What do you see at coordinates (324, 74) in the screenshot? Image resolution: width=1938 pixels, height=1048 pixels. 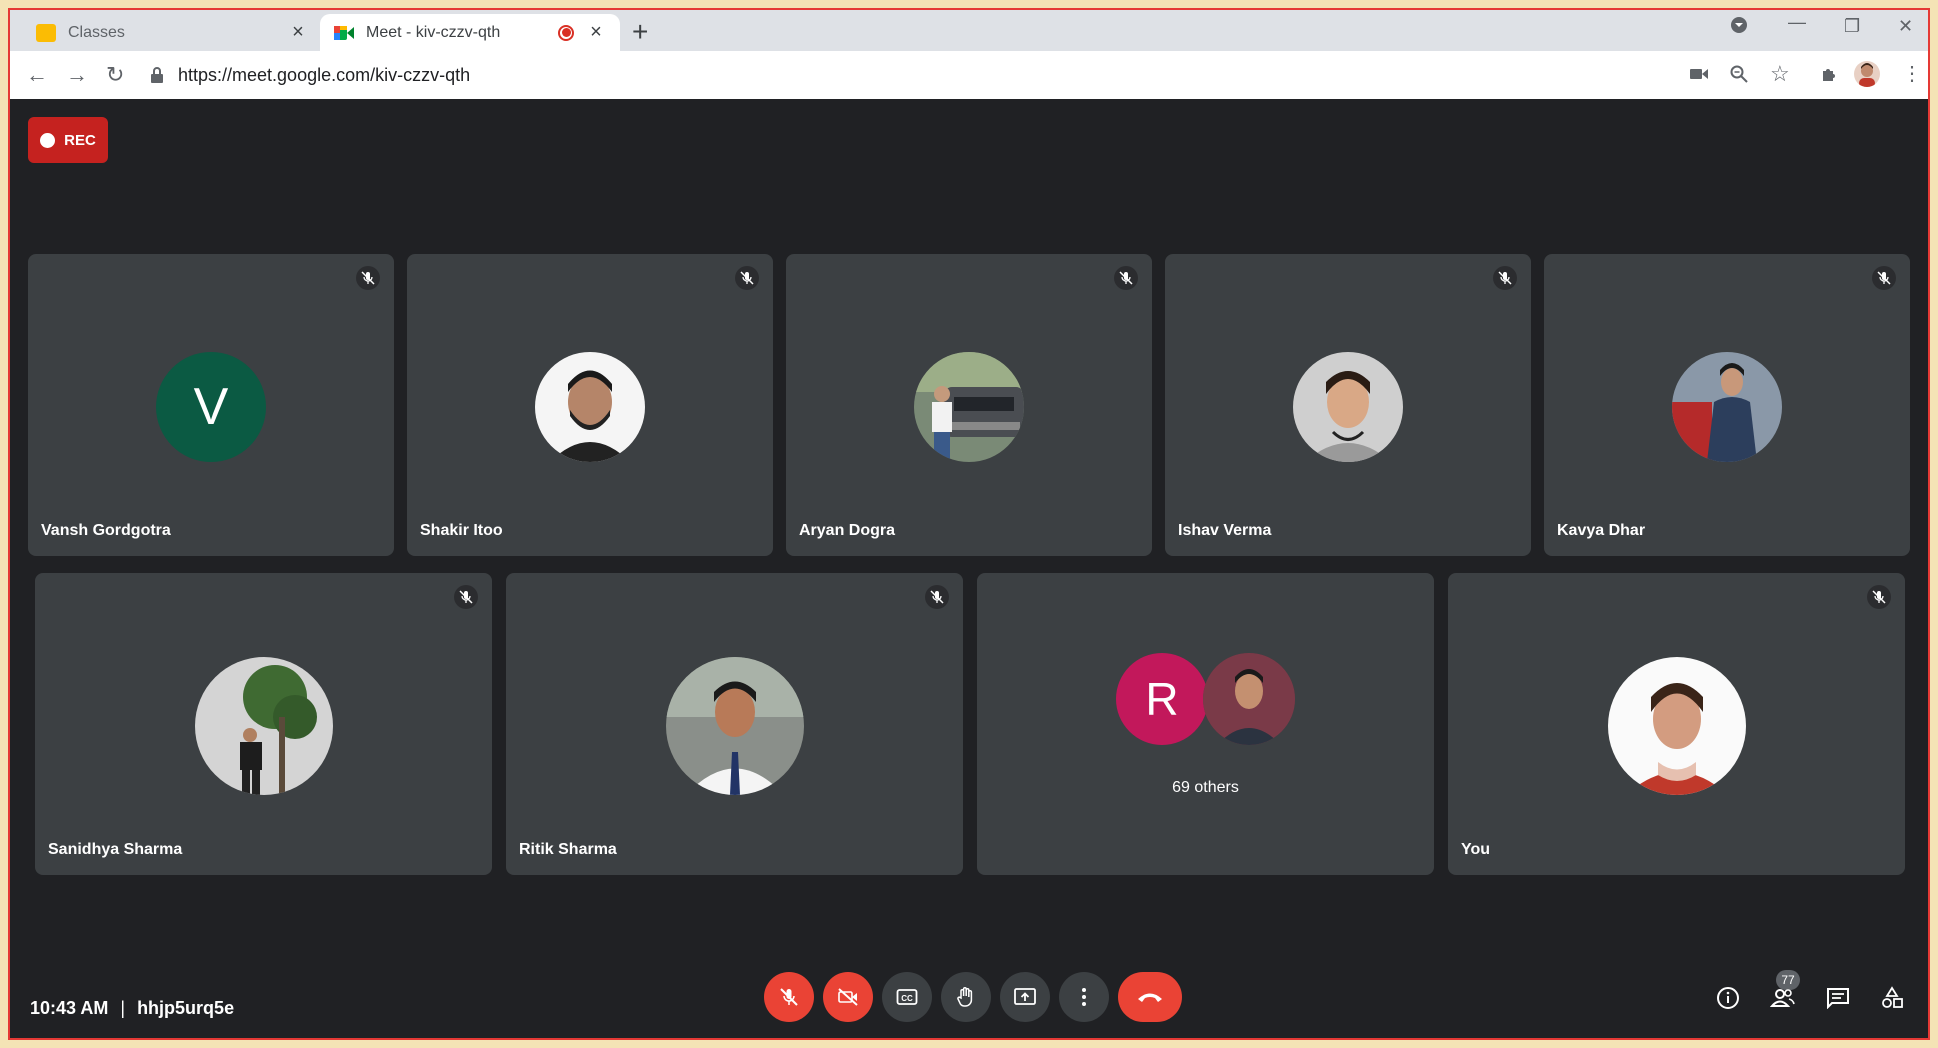 I see `url-text: https://meet.google.com/kiv-czzv-qth` at bounding box center [324, 74].